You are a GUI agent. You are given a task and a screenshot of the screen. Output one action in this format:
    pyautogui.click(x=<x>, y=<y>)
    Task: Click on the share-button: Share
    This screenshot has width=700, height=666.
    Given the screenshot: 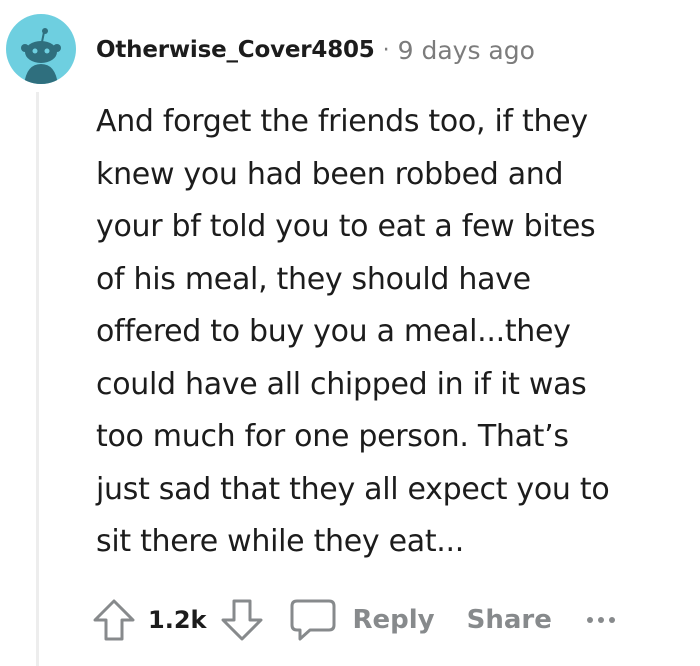 What is the action you would take?
    pyautogui.click(x=509, y=620)
    